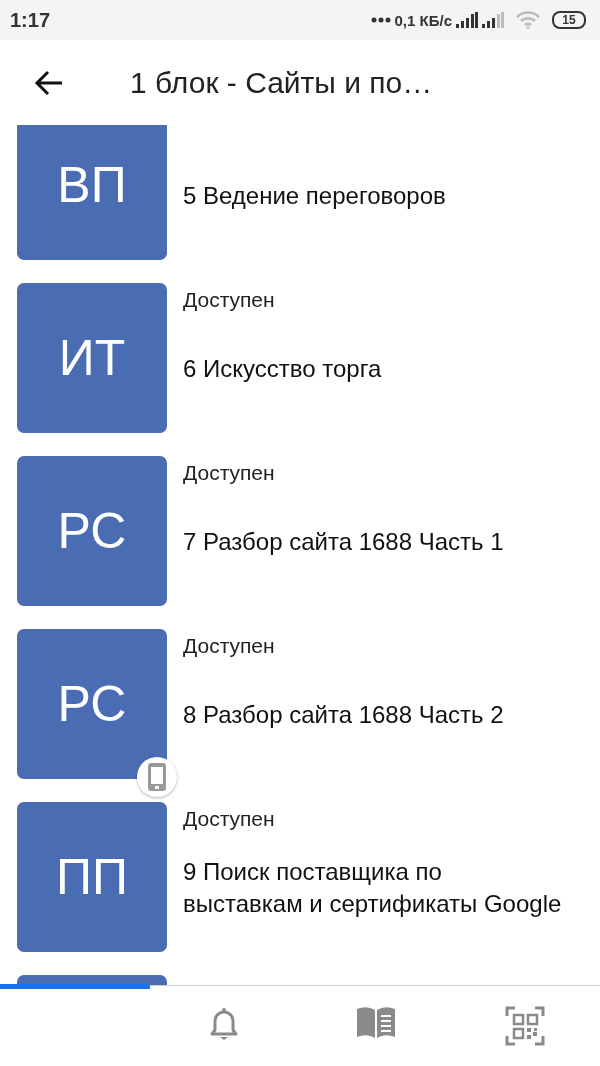 The width and height of the screenshot is (600, 1066). I want to click on lesson-initials: ПП, so click(92, 877).